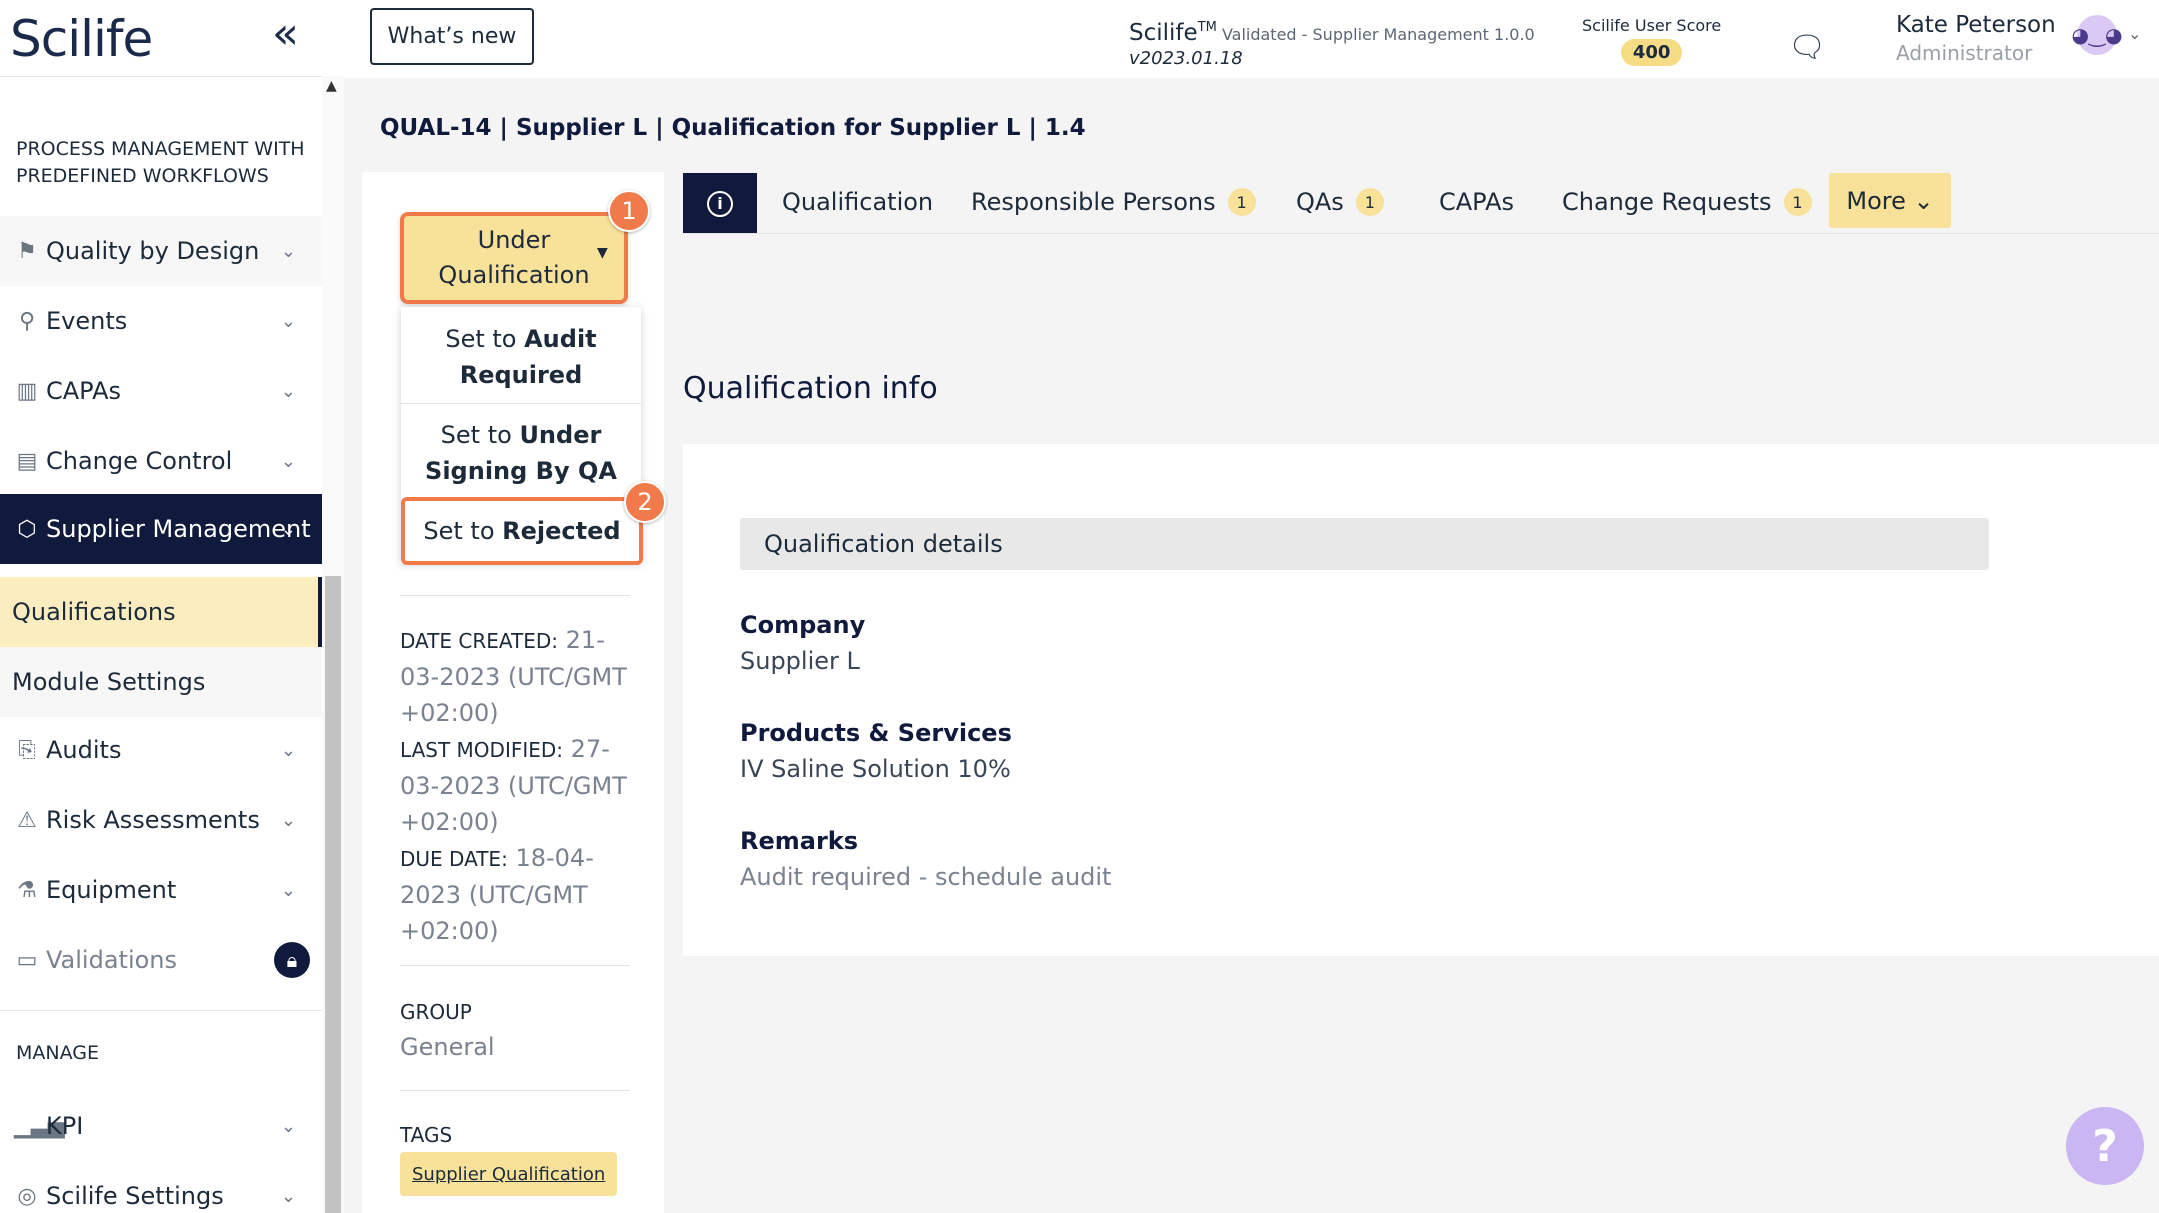 The width and height of the screenshot is (2159, 1213). I want to click on products-label: Products & Services, so click(876, 733).